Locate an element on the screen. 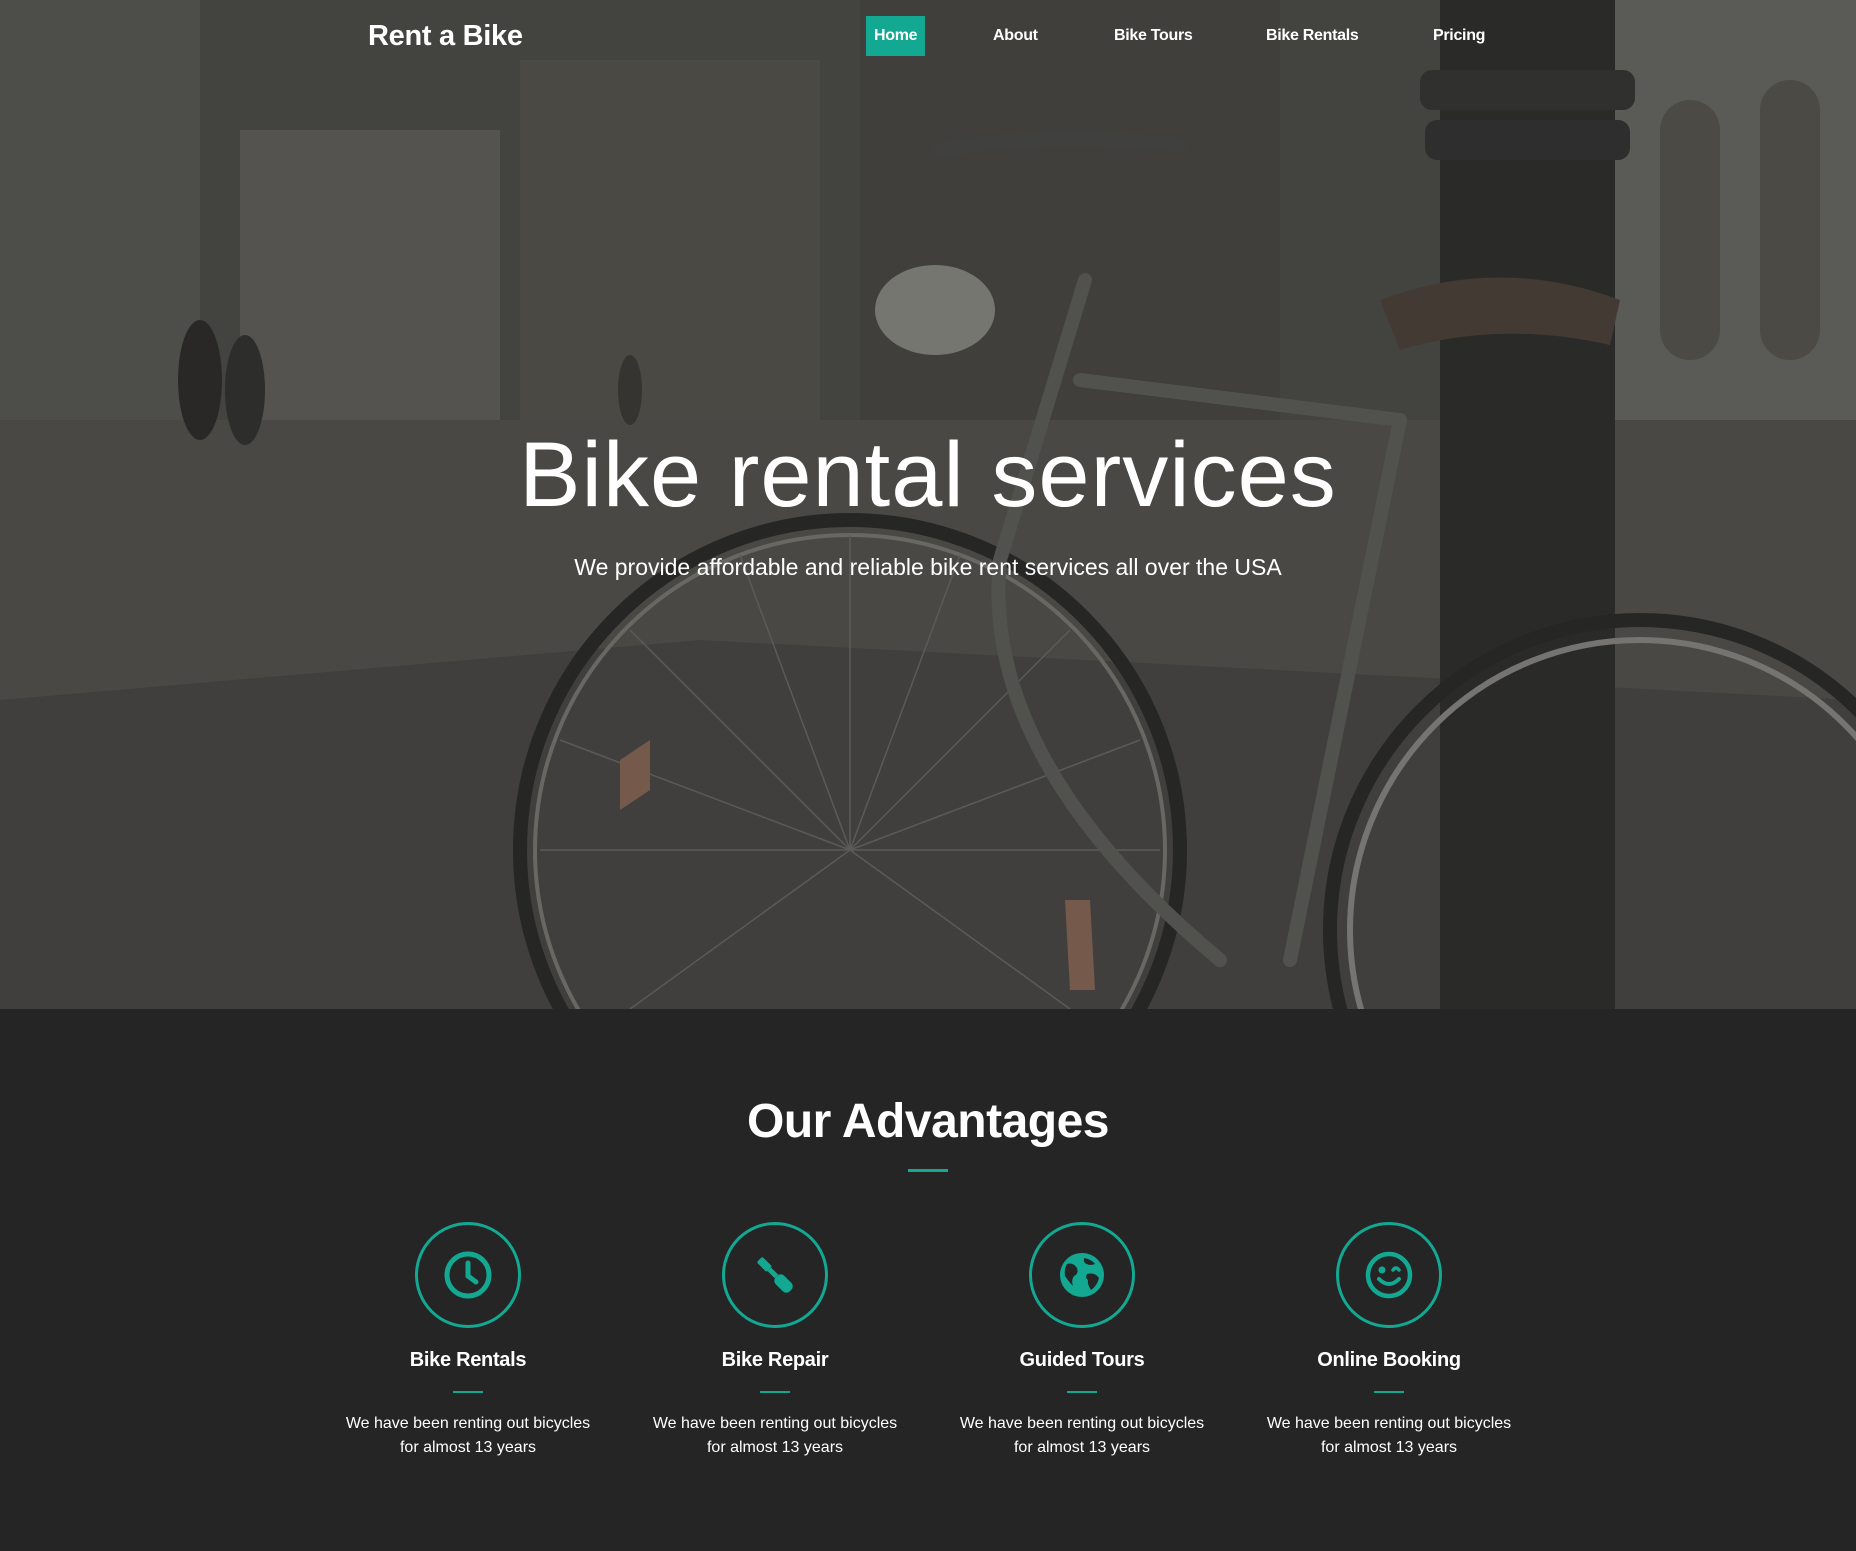 This screenshot has height=1551, width=1856. wink-smiley-icon is located at coordinates (1389, 1275).